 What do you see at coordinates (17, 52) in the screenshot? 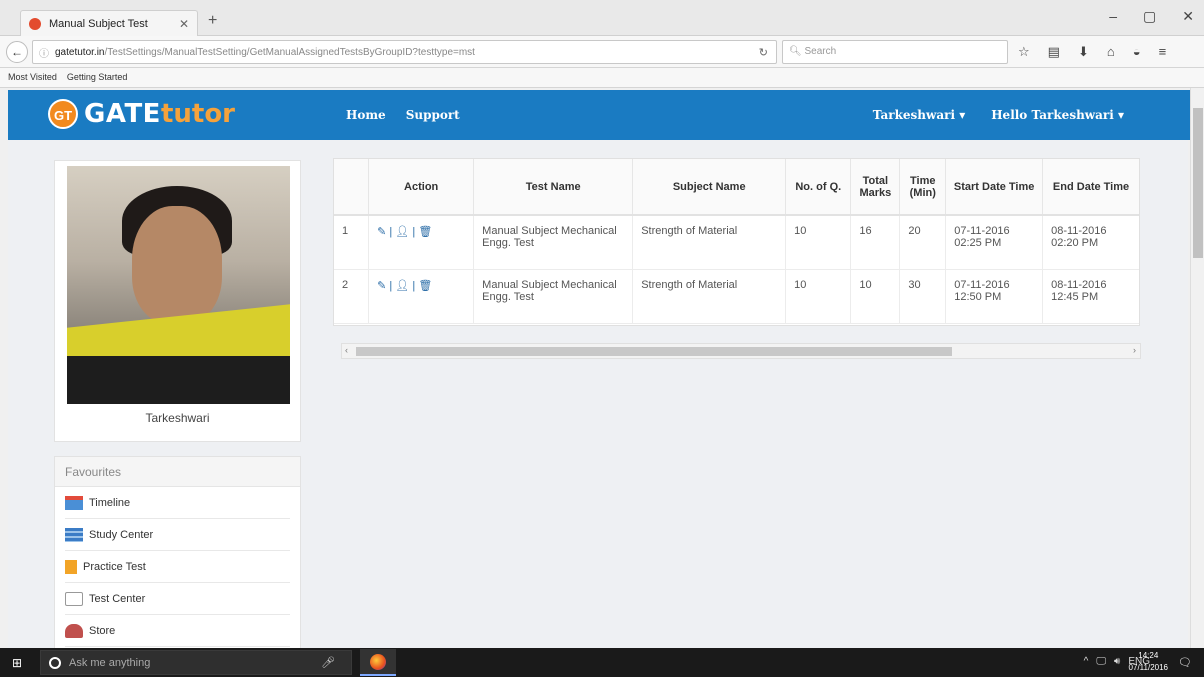
I see `back-arrow-icon: ←` at bounding box center [17, 52].